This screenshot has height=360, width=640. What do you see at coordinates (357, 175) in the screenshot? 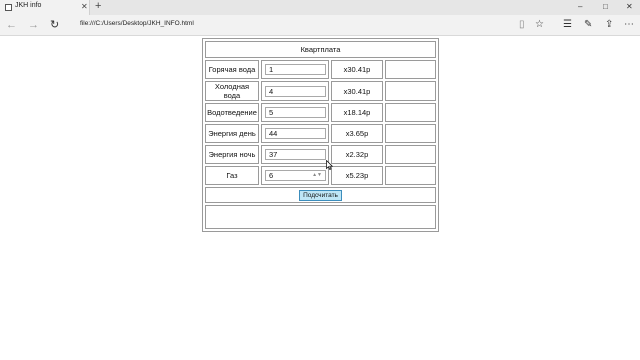
I see `rate-value: x5.23р` at bounding box center [357, 175].